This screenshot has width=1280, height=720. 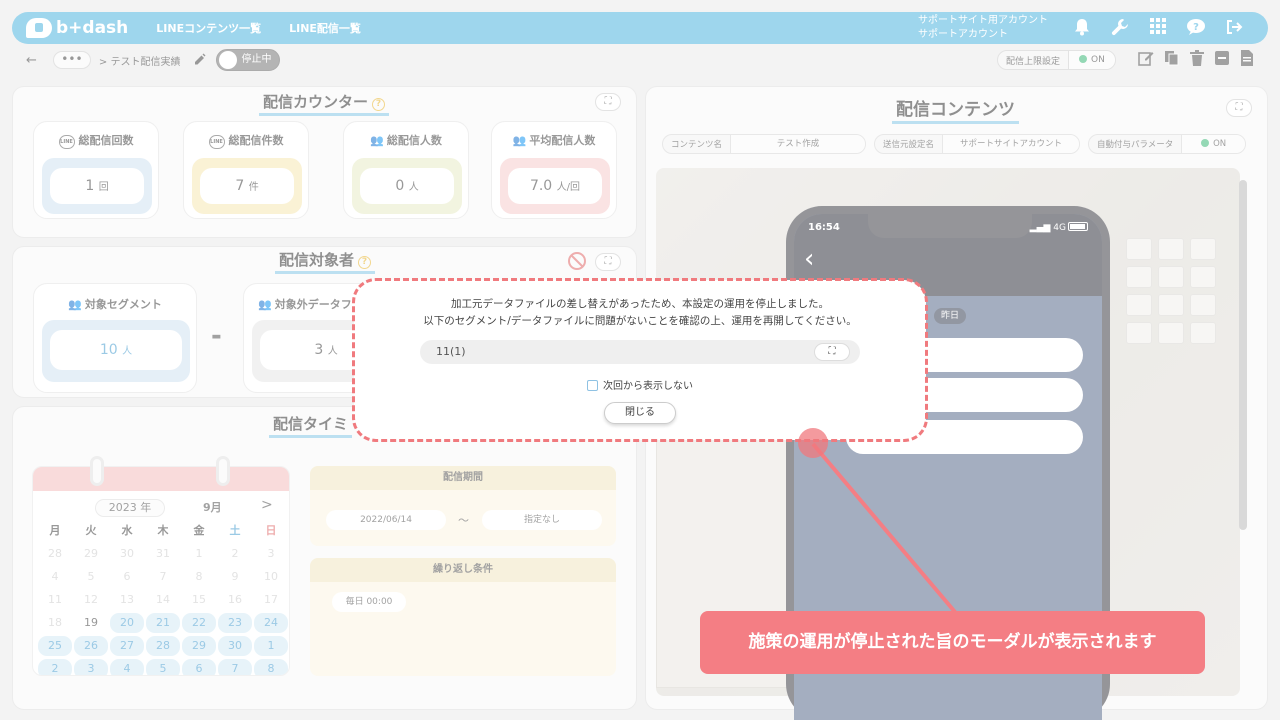 I want to click on callout-annotation: 施策の運用が停止された旨のモーダルが表示されます, so click(x=952, y=642).